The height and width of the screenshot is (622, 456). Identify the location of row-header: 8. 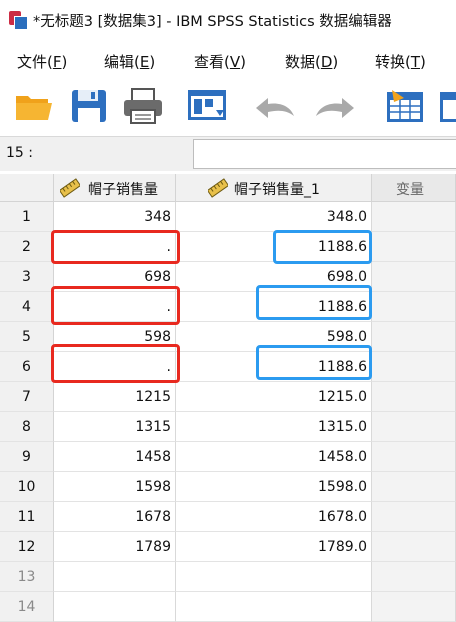
(27, 427).